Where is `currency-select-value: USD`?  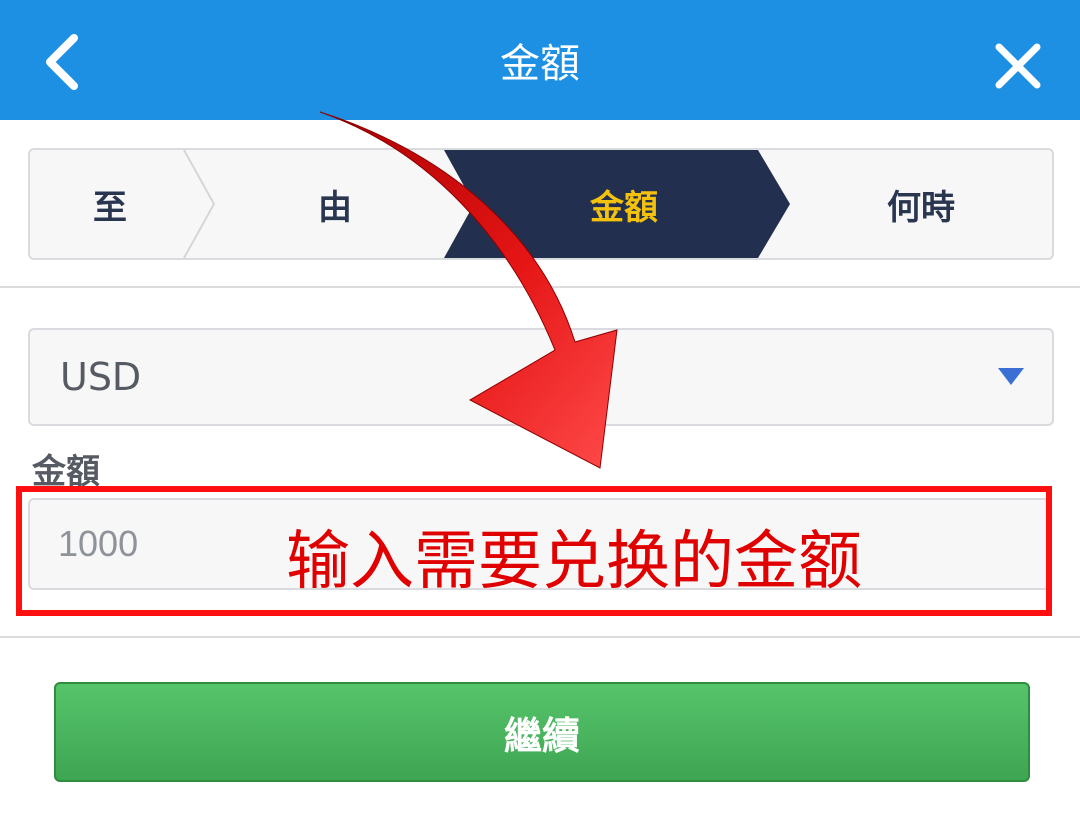
currency-select-value: USD is located at coordinates (101, 377).